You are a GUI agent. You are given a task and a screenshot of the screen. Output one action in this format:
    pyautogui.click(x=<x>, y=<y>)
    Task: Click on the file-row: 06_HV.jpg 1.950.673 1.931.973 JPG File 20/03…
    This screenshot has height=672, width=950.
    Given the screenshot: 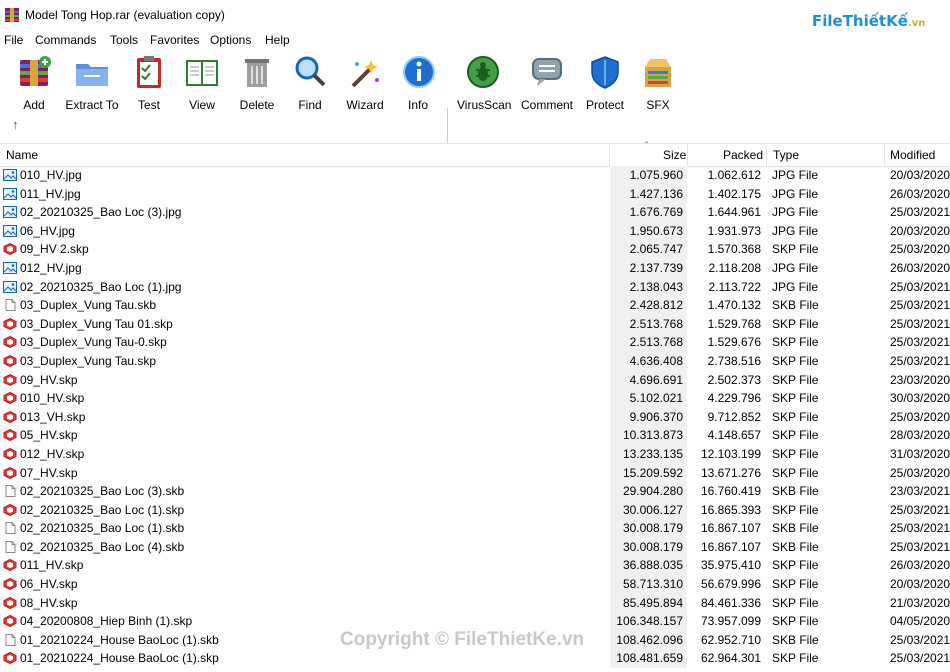 What is the action you would take?
    pyautogui.click(x=475, y=231)
    